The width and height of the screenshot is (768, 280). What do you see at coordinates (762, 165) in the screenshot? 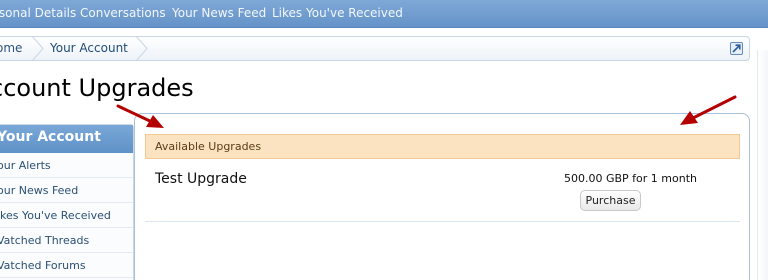
I see `right-sidebar-edge` at bounding box center [762, 165].